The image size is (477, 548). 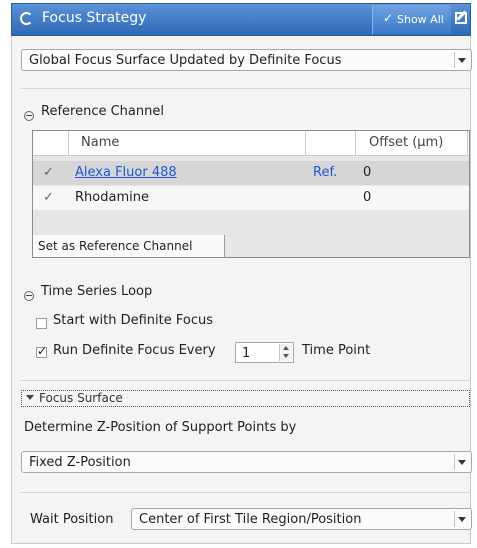 What do you see at coordinates (81, 398) in the screenshot?
I see `focus-surface-label: Focus Surface` at bounding box center [81, 398].